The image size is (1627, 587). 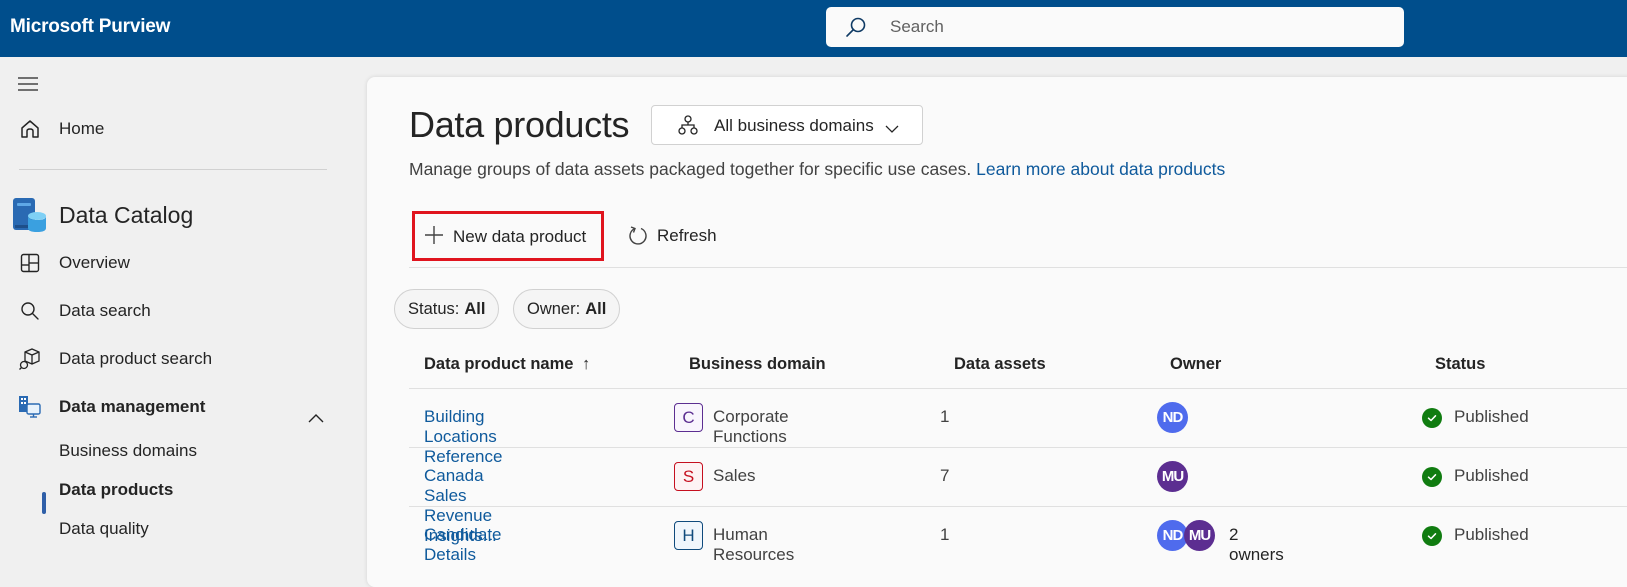 What do you see at coordinates (28, 86) in the screenshot?
I see `hamburger-icon` at bounding box center [28, 86].